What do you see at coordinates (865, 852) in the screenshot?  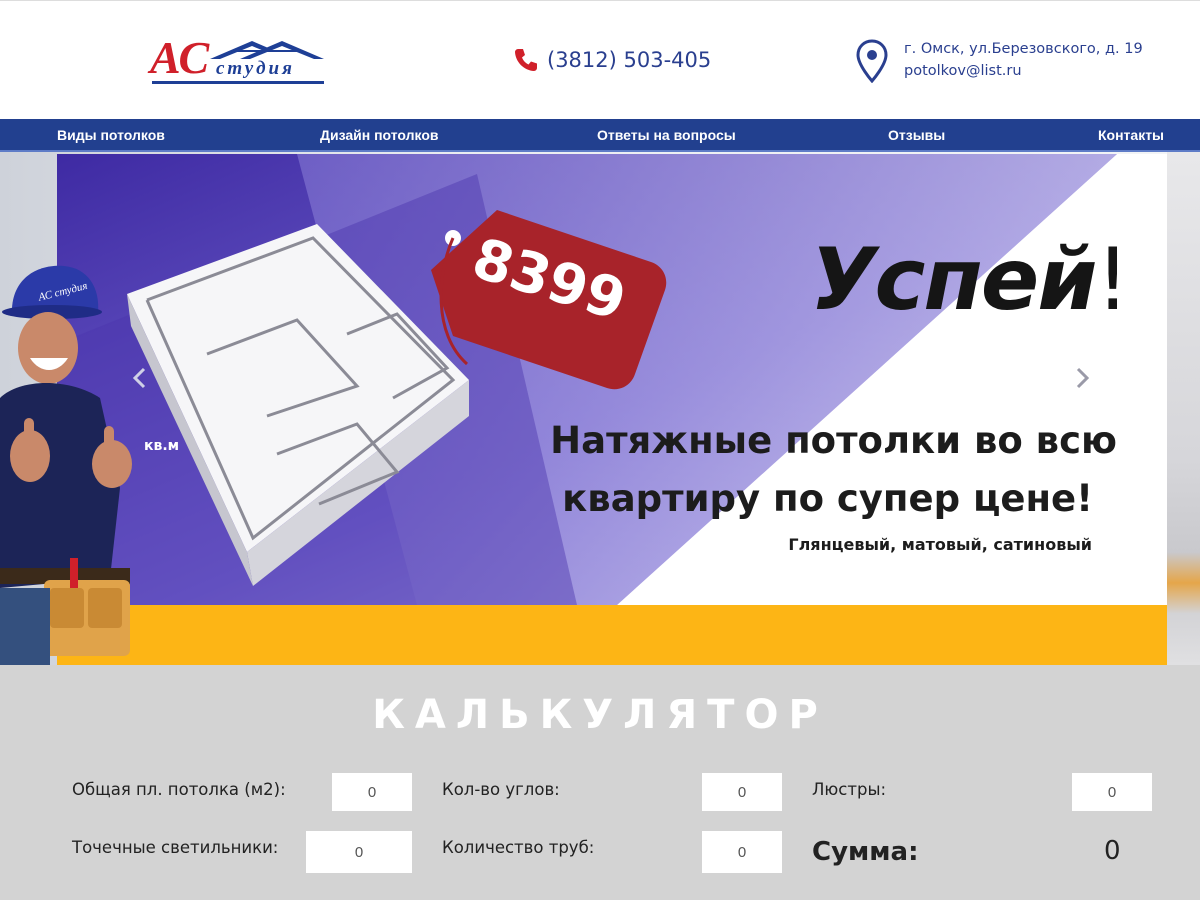 I see `sum-label: Сумма:` at bounding box center [865, 852].